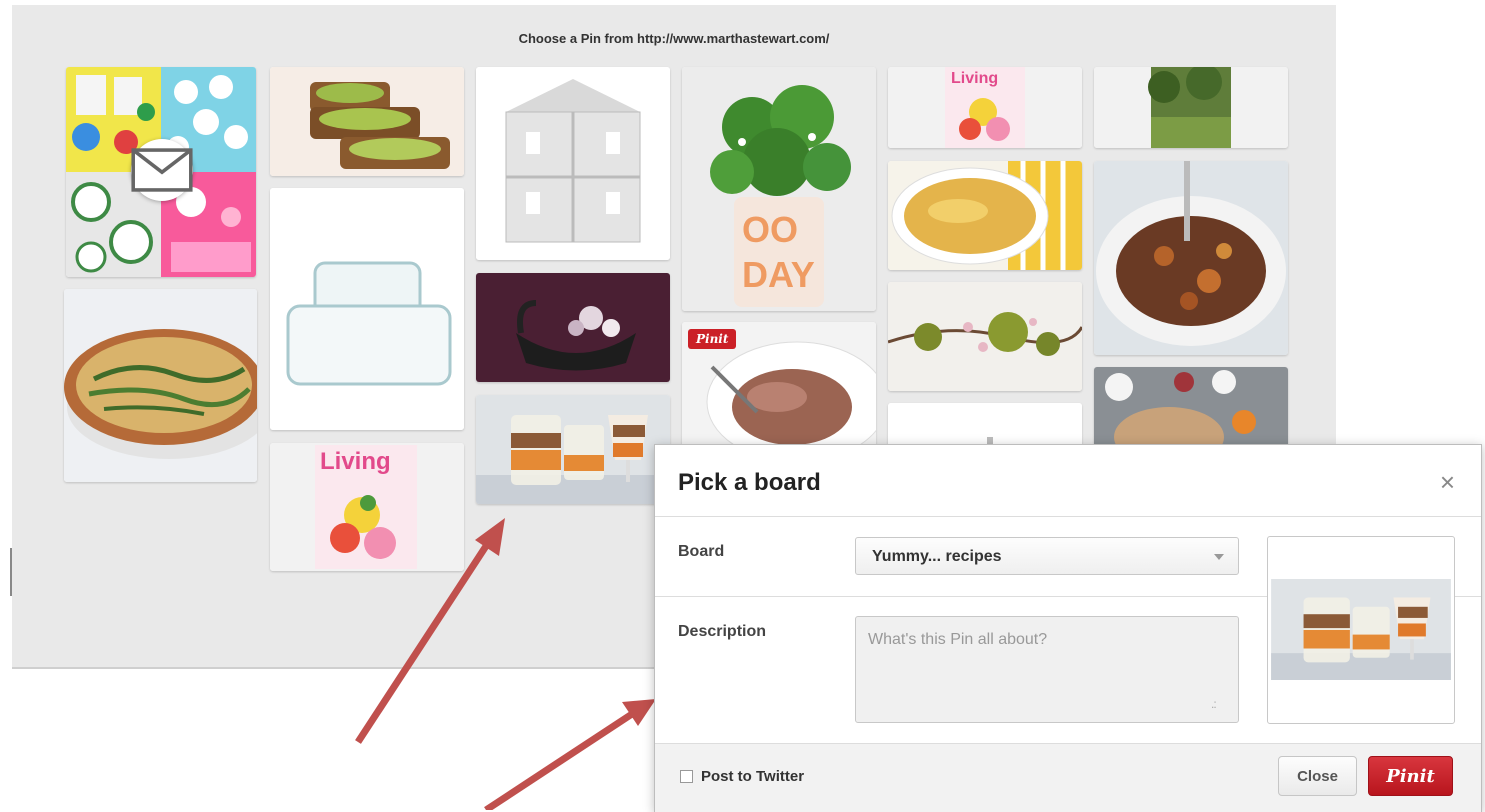 Image resolution: width=1485 pixels, height=812 pixels. Describe the element at coordinates (639, 712) in the screenshot. I see `annotation-arrowhead-description` at that location.